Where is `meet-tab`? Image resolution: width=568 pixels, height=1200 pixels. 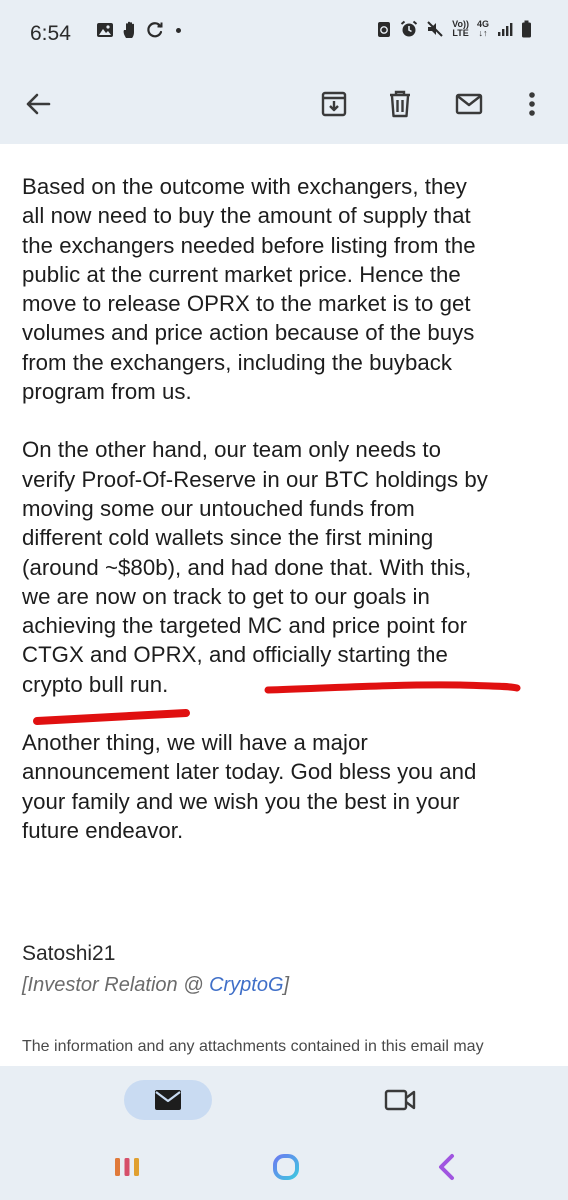 meet-tab is located at coordinates (400, 1100).